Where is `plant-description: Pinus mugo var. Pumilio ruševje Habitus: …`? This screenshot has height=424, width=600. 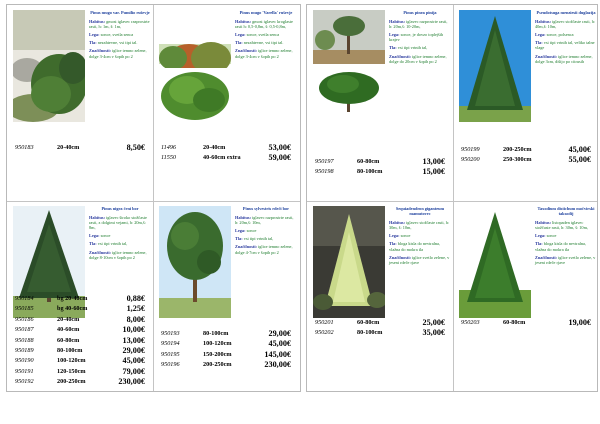 plant-description: Pinus mugo var. Pumilio ruševje Habitus: … is located at coordinates (120, 36).